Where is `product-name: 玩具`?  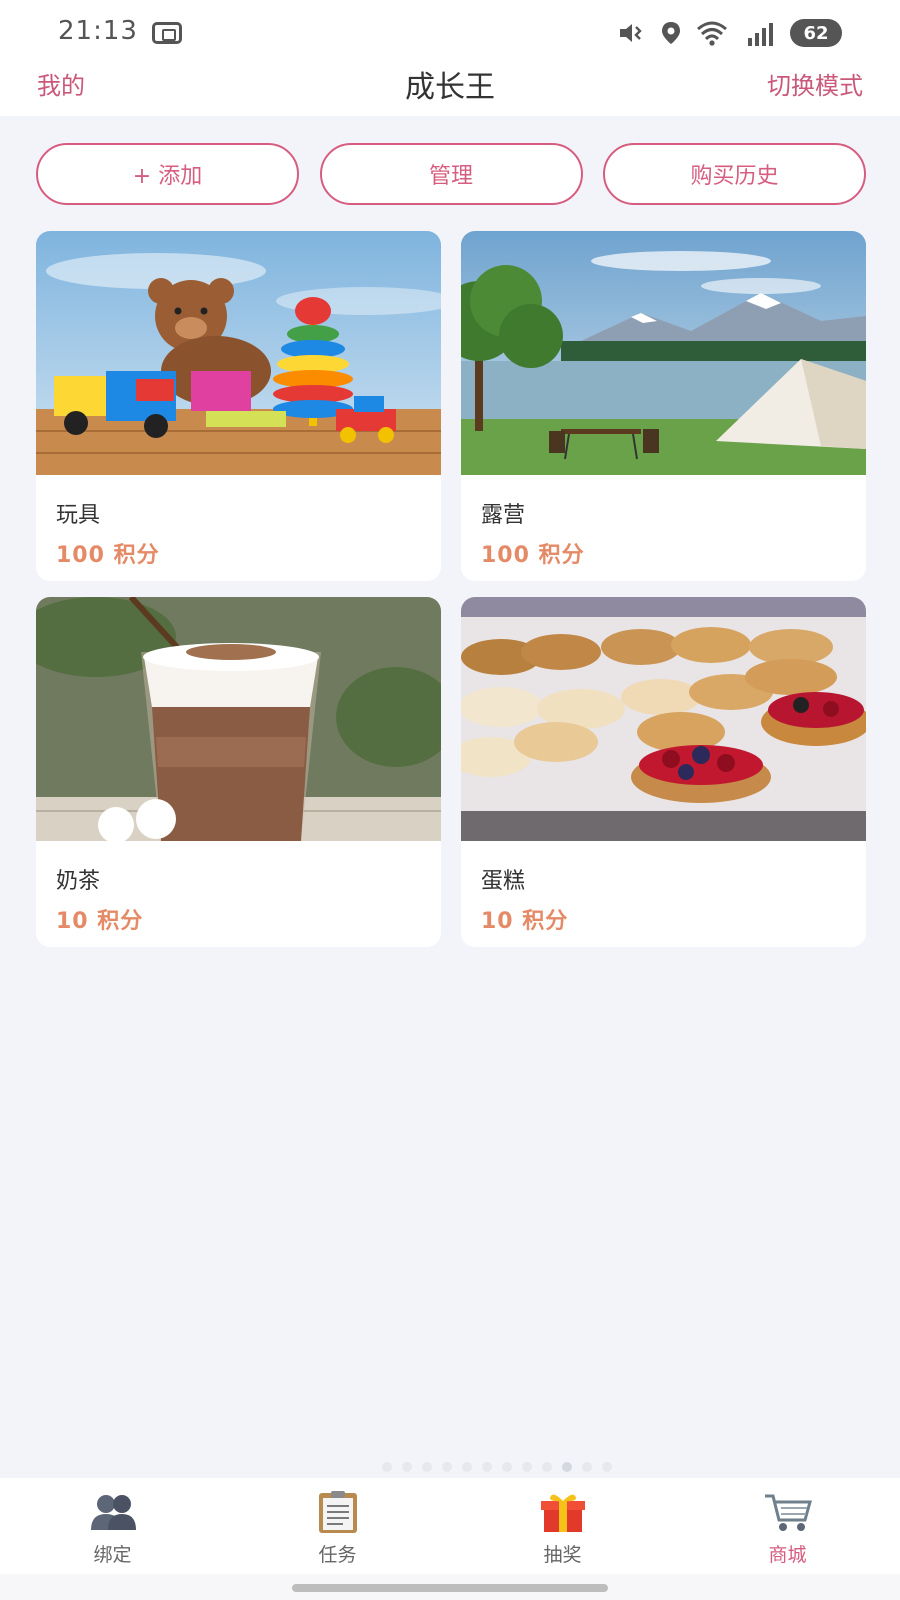
product-name: 玩具 is located at coordinates (78, 515).